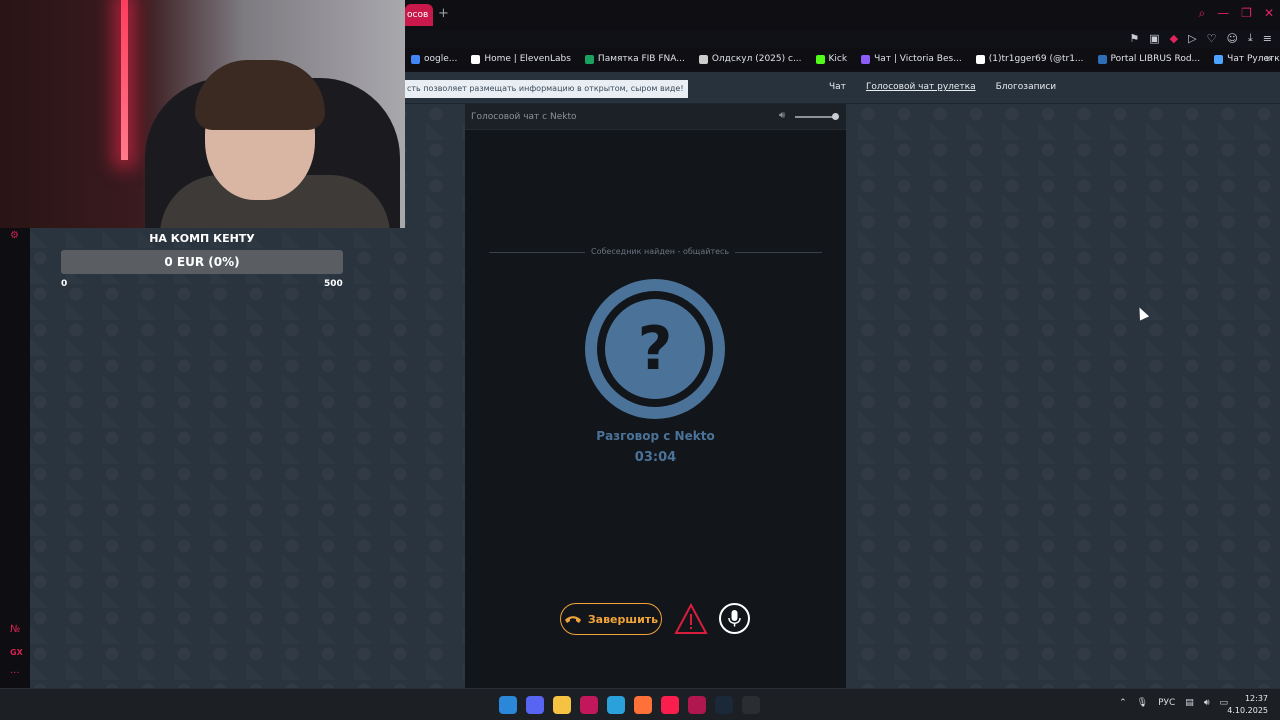  I want to click on active-tab: осов, so click(419, 15).